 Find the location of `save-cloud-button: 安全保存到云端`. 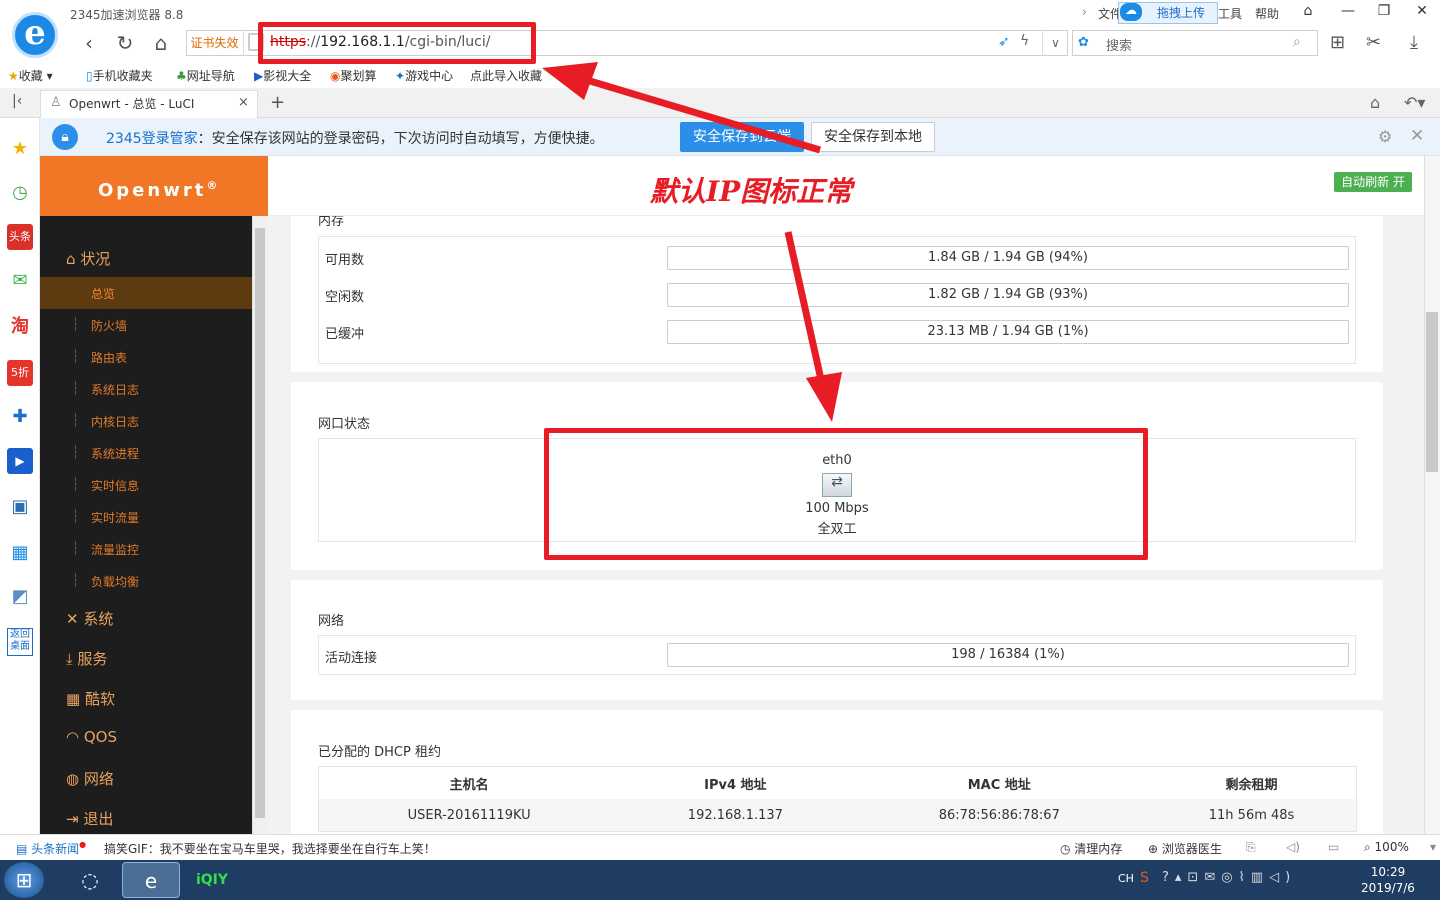

save-cloud-button: 安全保存到云端 is located at coordinates (742, 137).